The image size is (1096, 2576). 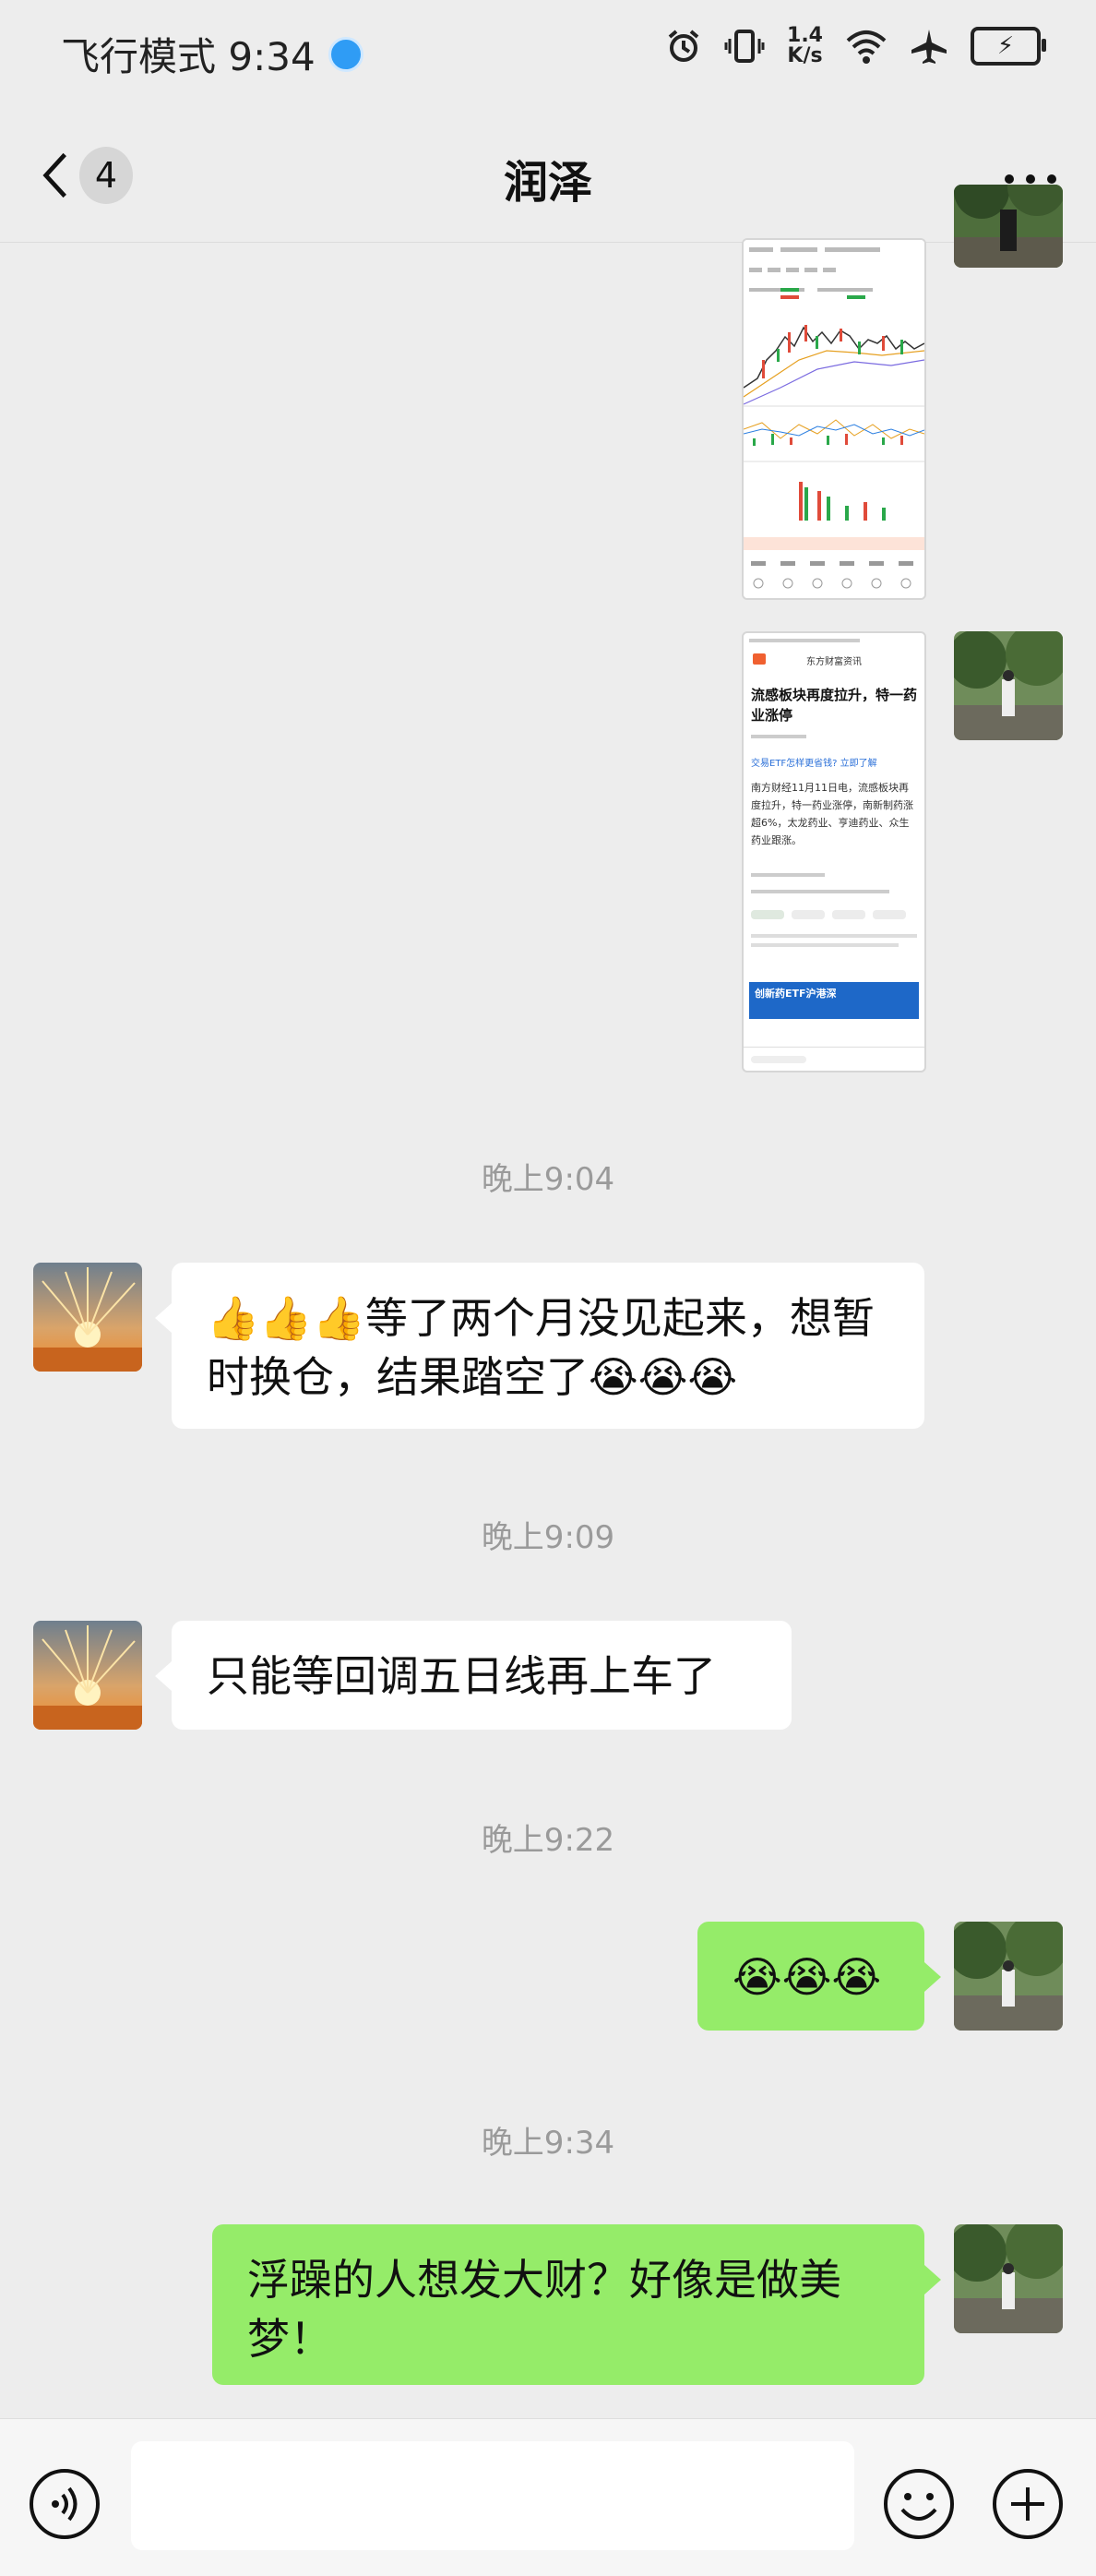 I want to click on message-timestamp: 晚上9:34, so click(x=548, y=2144).